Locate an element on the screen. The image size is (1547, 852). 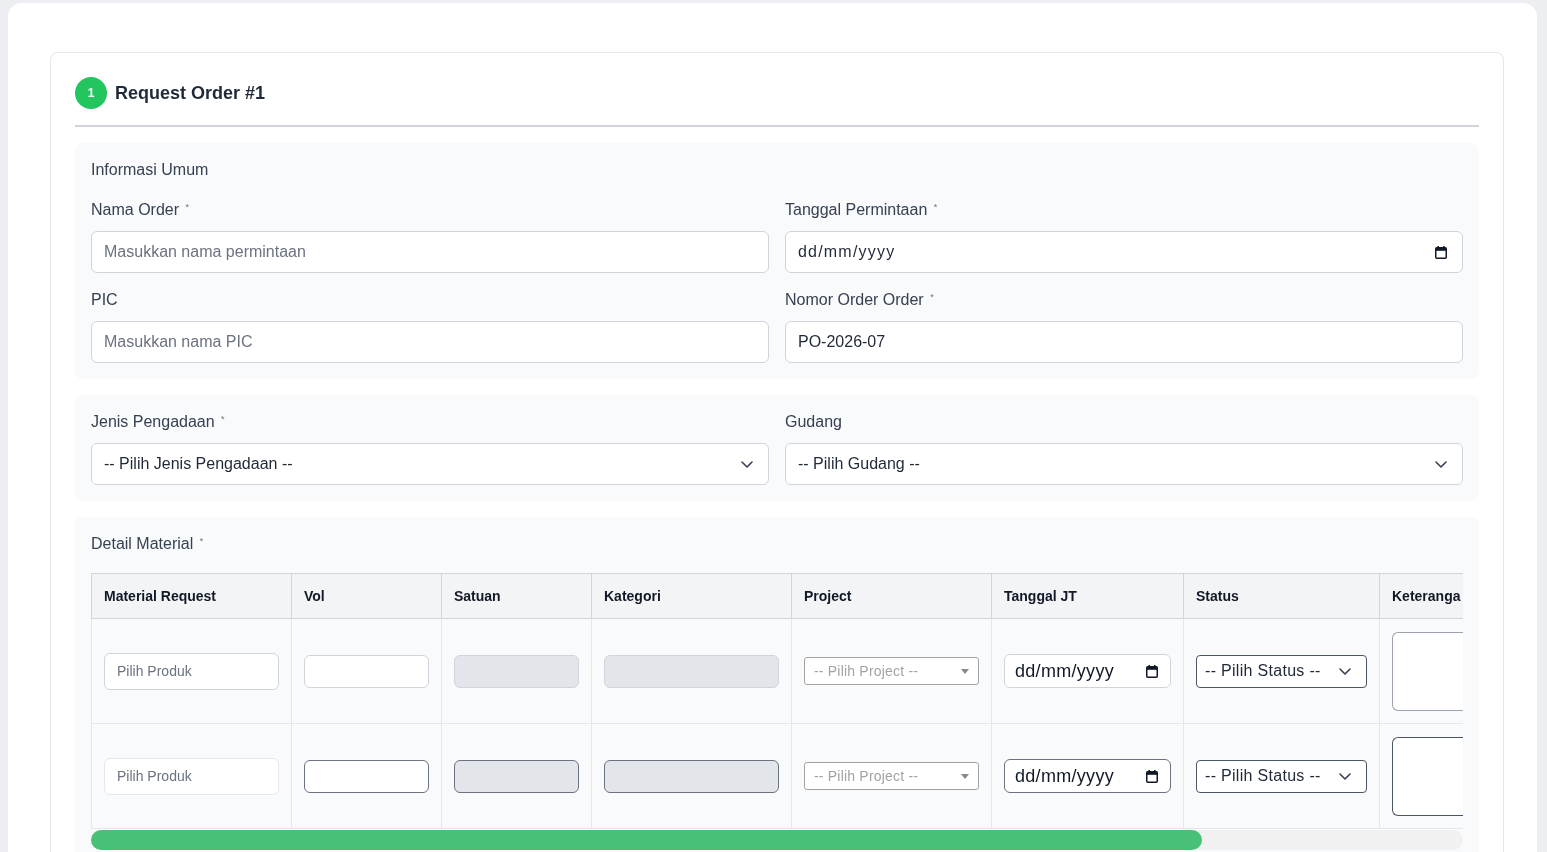
field-label: PIC is located at coordinates (104, 300).